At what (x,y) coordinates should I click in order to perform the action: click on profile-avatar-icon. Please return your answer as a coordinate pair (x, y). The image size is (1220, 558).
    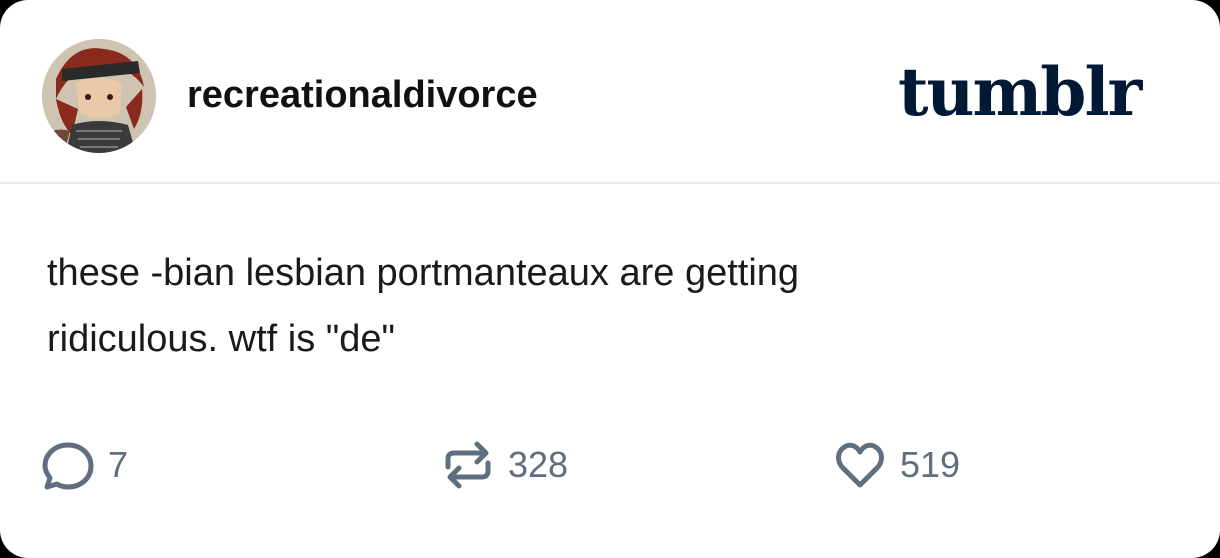
    Looking at the image, I should click on (99, 96).